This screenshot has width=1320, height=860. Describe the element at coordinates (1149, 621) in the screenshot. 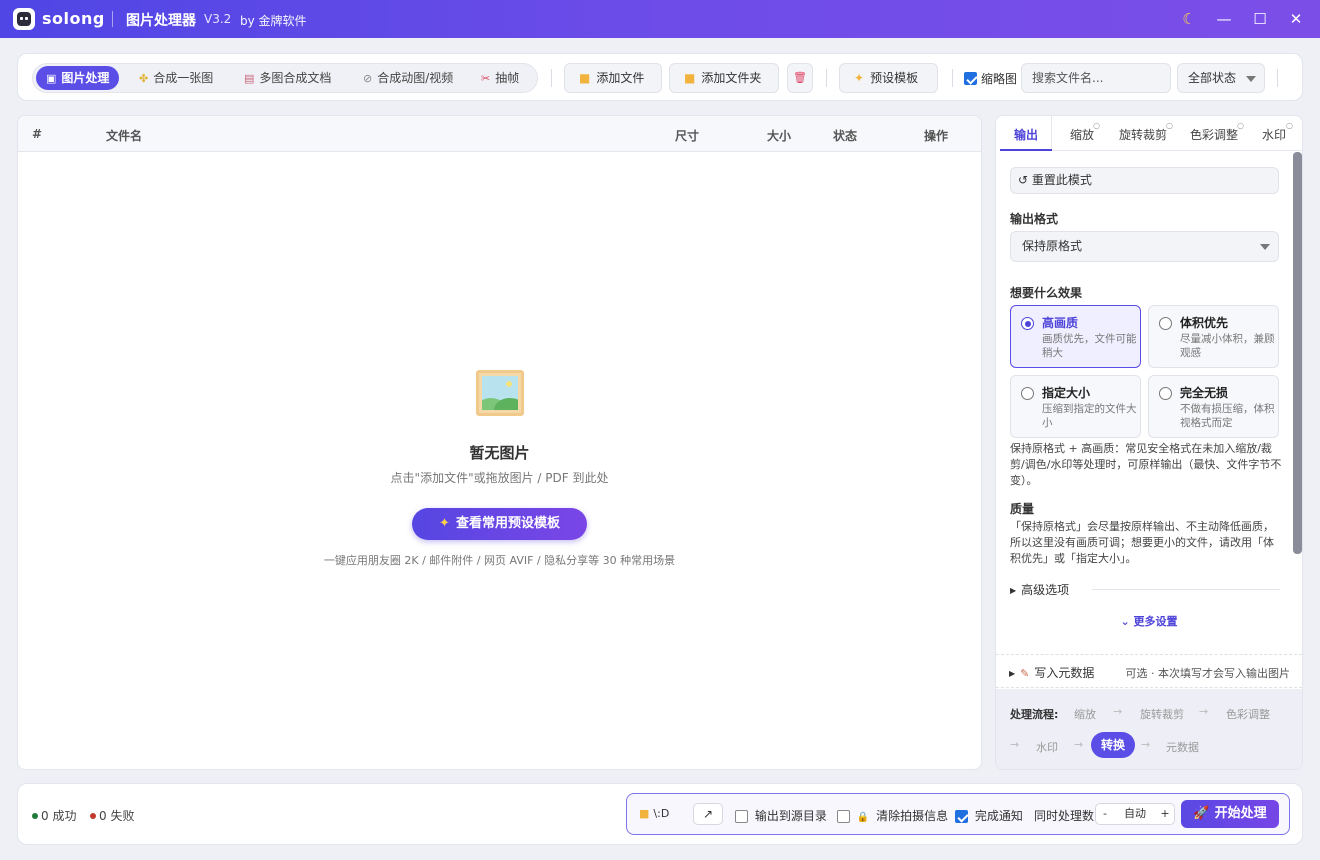

I see `more-settings-link: ⌄ 更多设置` at that location.